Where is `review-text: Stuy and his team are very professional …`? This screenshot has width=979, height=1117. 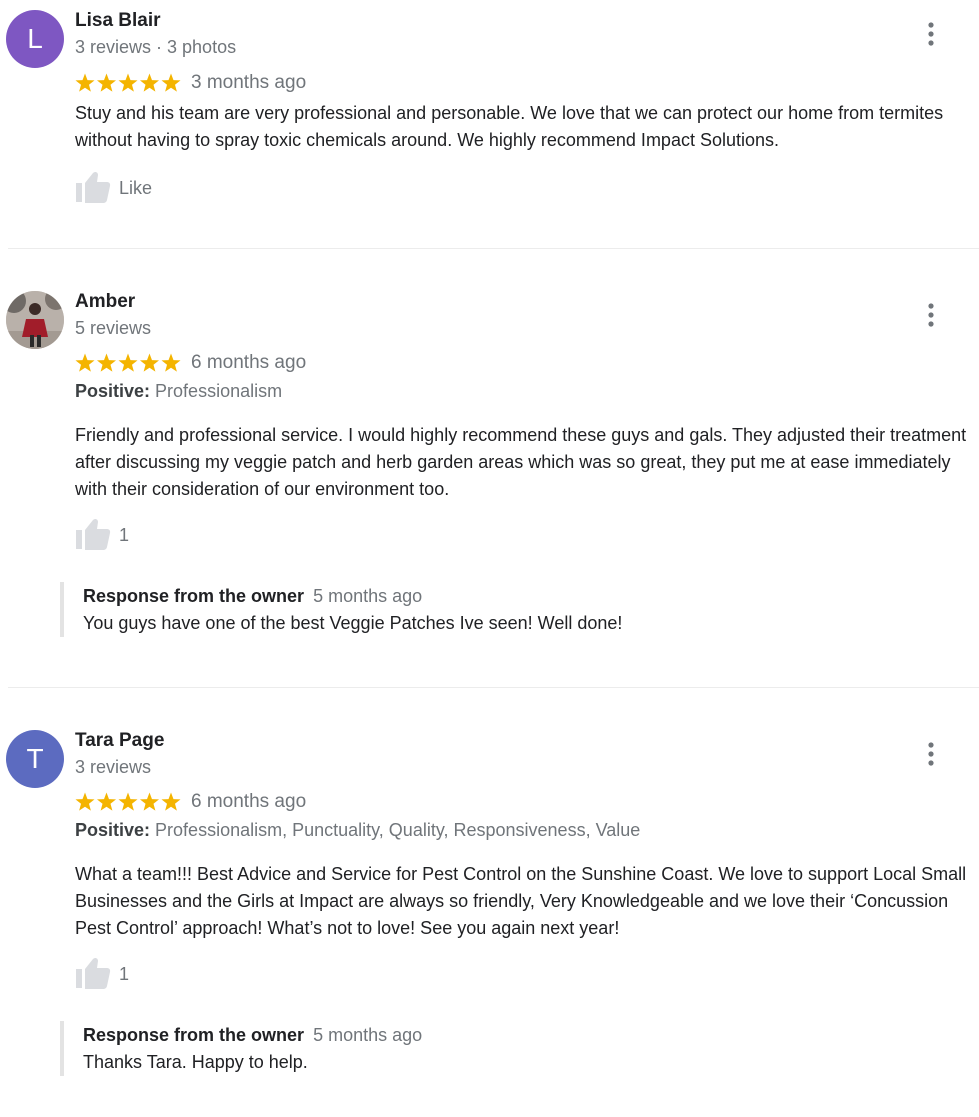
review-text: Stuy and his team are very professional … is located at coordinates (509, 126).